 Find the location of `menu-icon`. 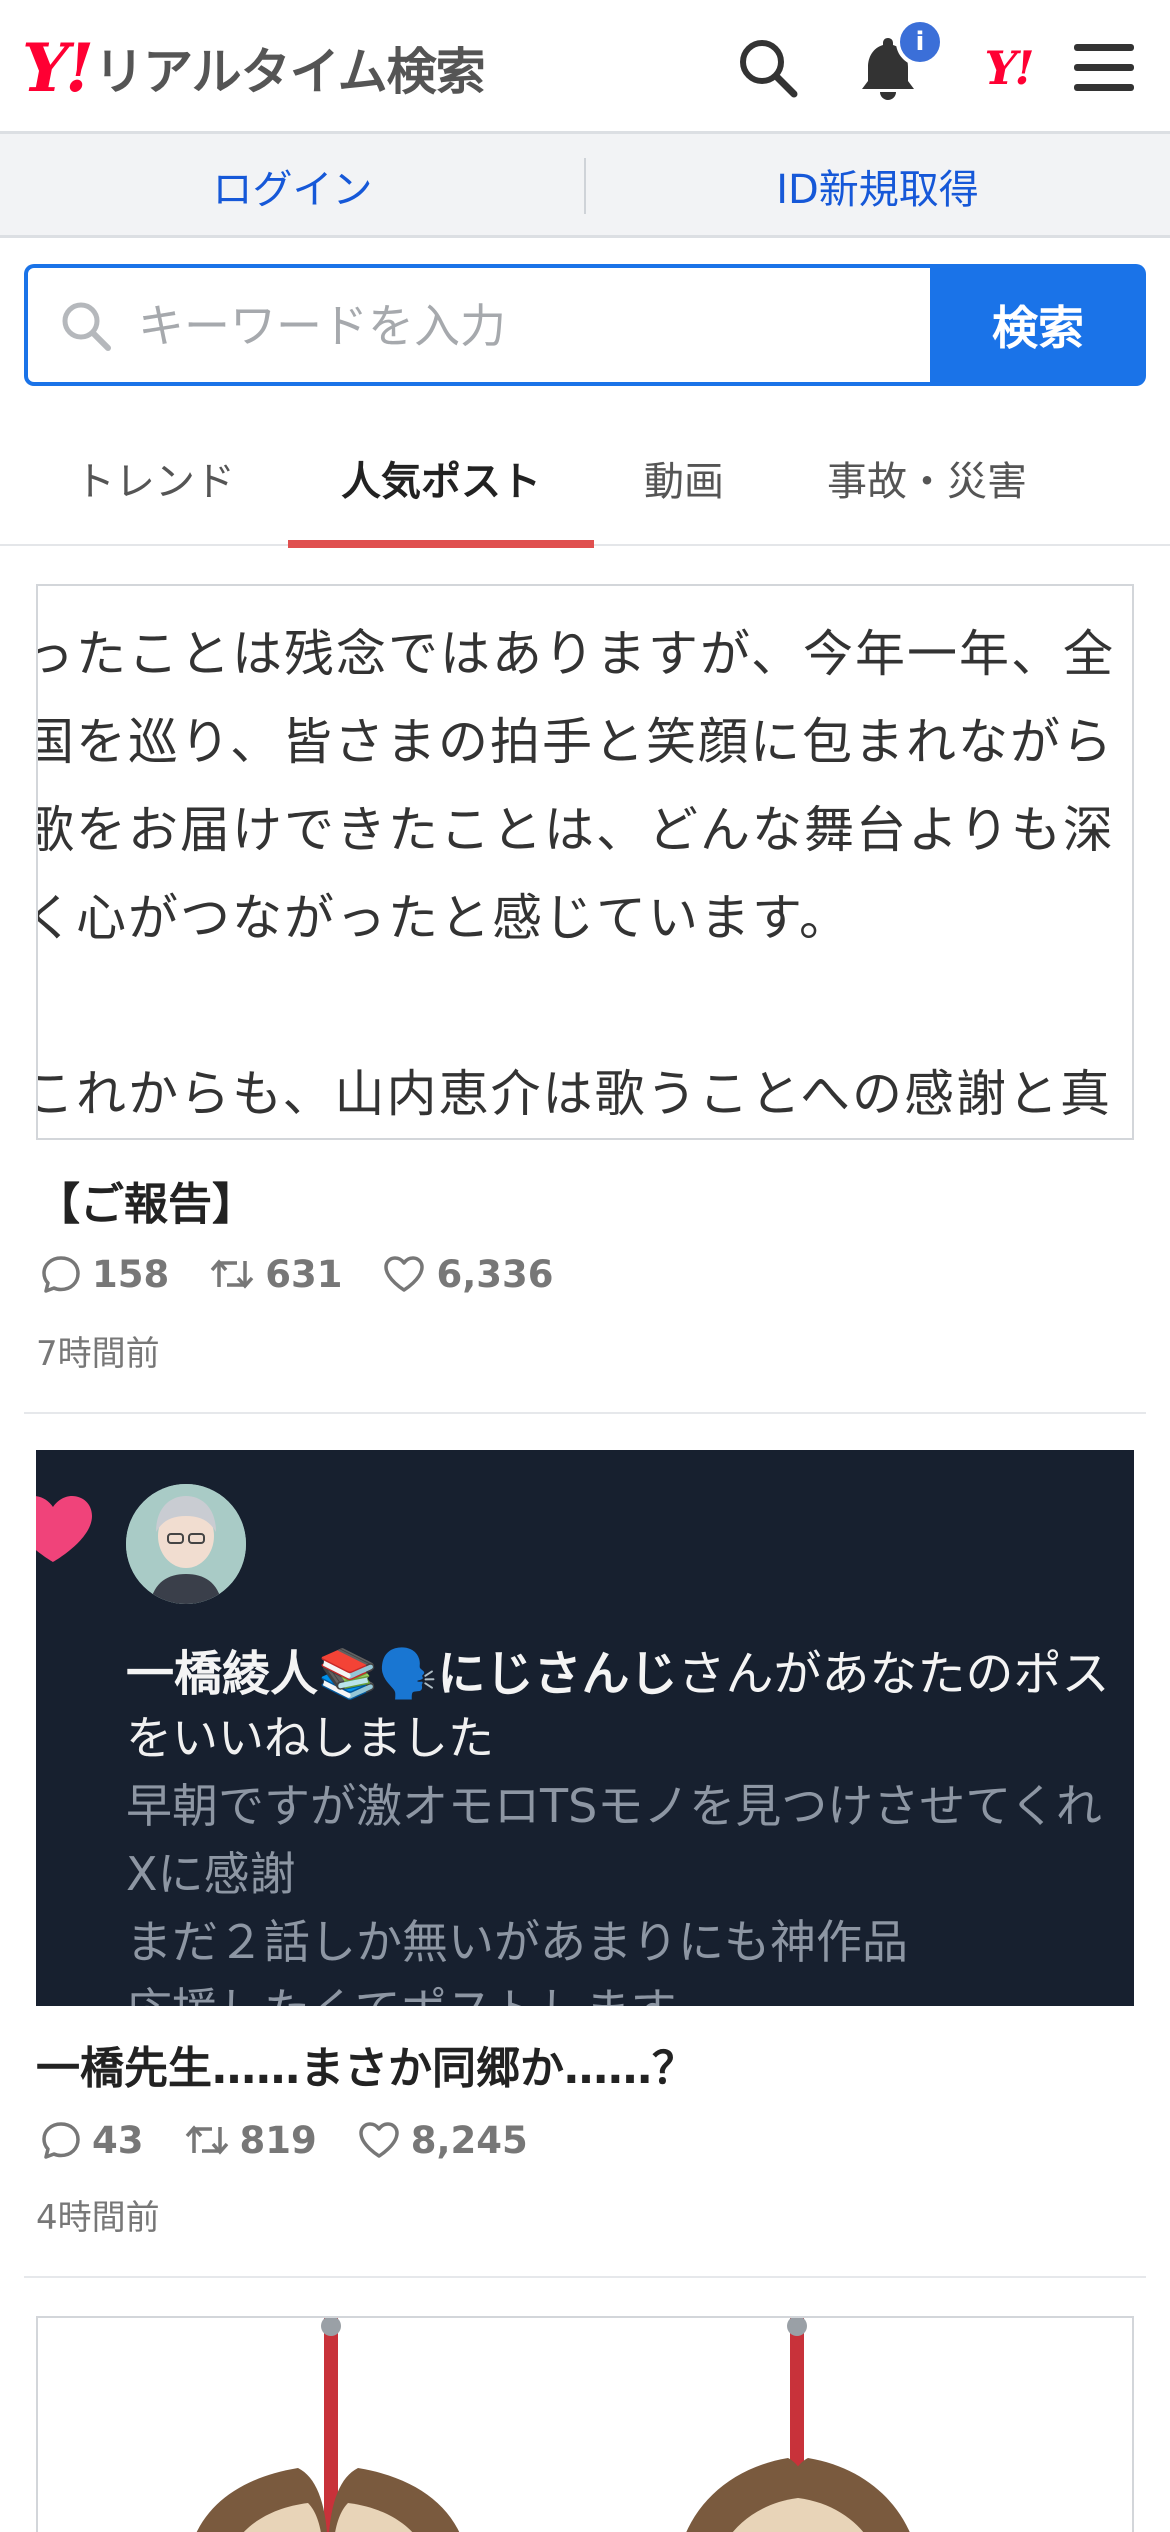

menu-icon is located at coordinates (1104, 68).